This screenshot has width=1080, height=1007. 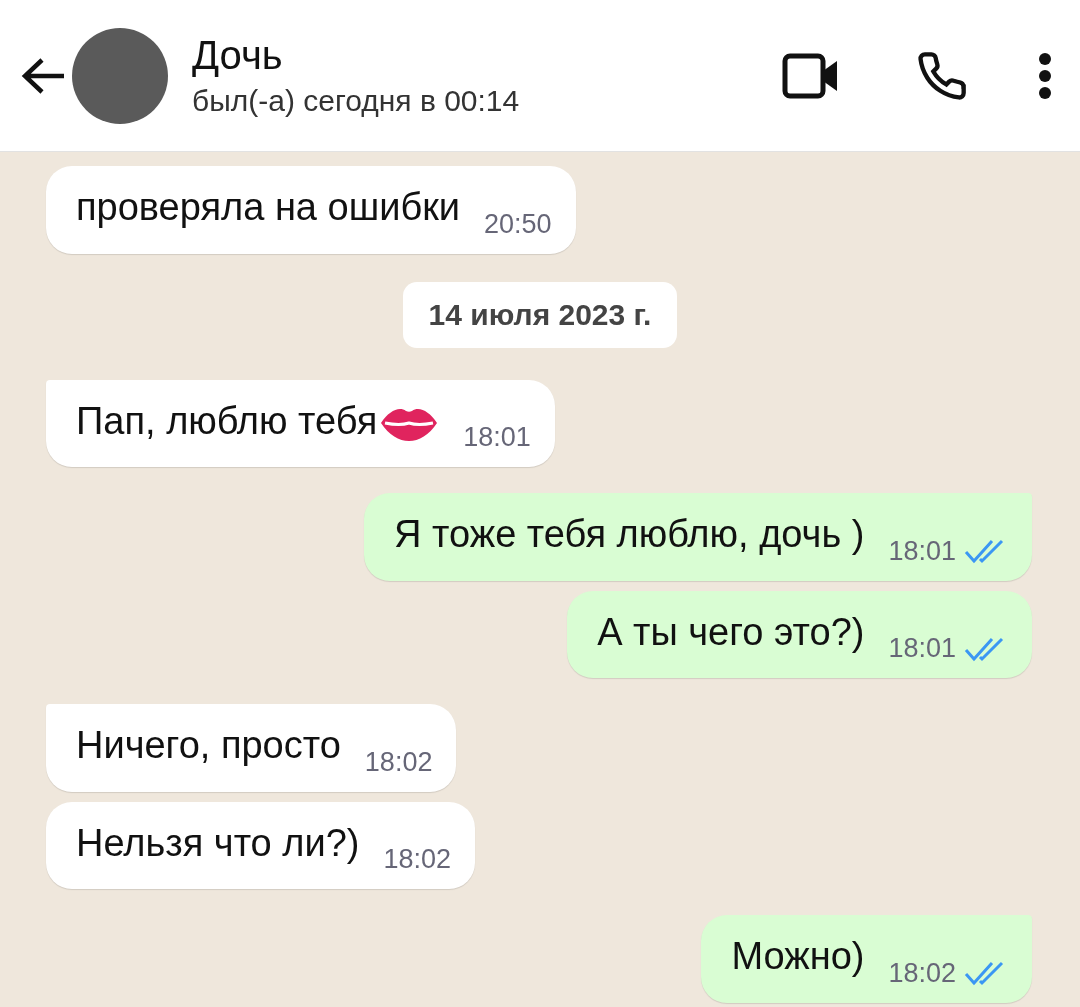 What do you see at coordinates (218, 843) in the screenshot?
I see `message-text: Нельзя что ли?)` at bounding box center [218, 843].